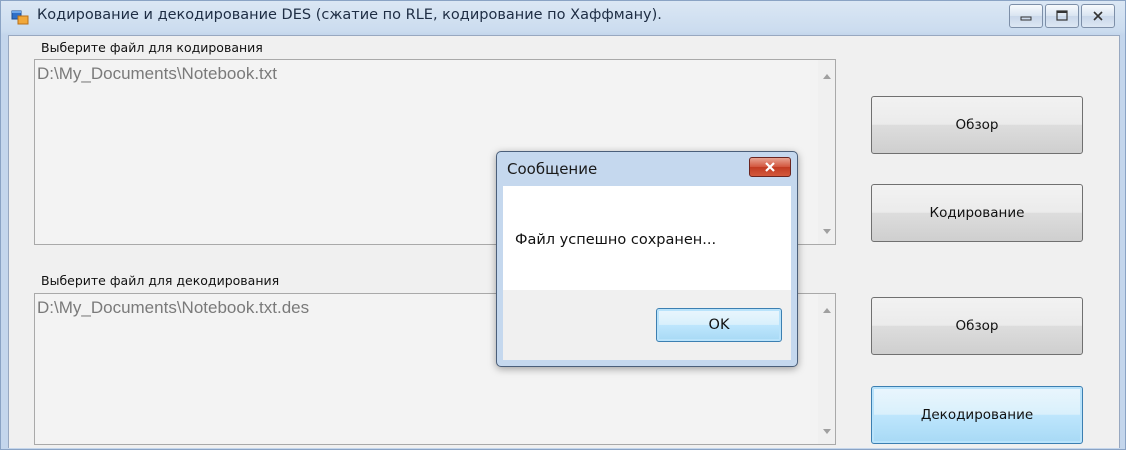 This screenshot has height=450, width=1126. I want to click on encode-browse-button: Обзор, so click(977, 125).